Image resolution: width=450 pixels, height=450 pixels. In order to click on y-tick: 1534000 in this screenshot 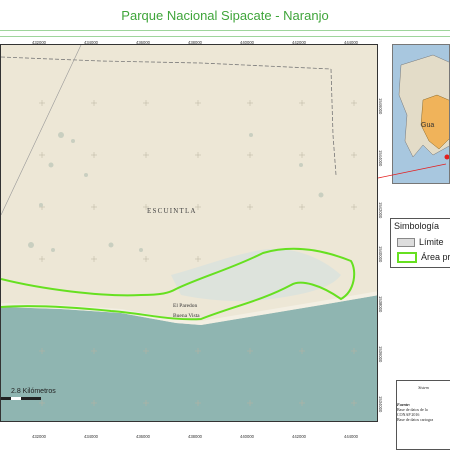, I will do `click(380, 404)`.